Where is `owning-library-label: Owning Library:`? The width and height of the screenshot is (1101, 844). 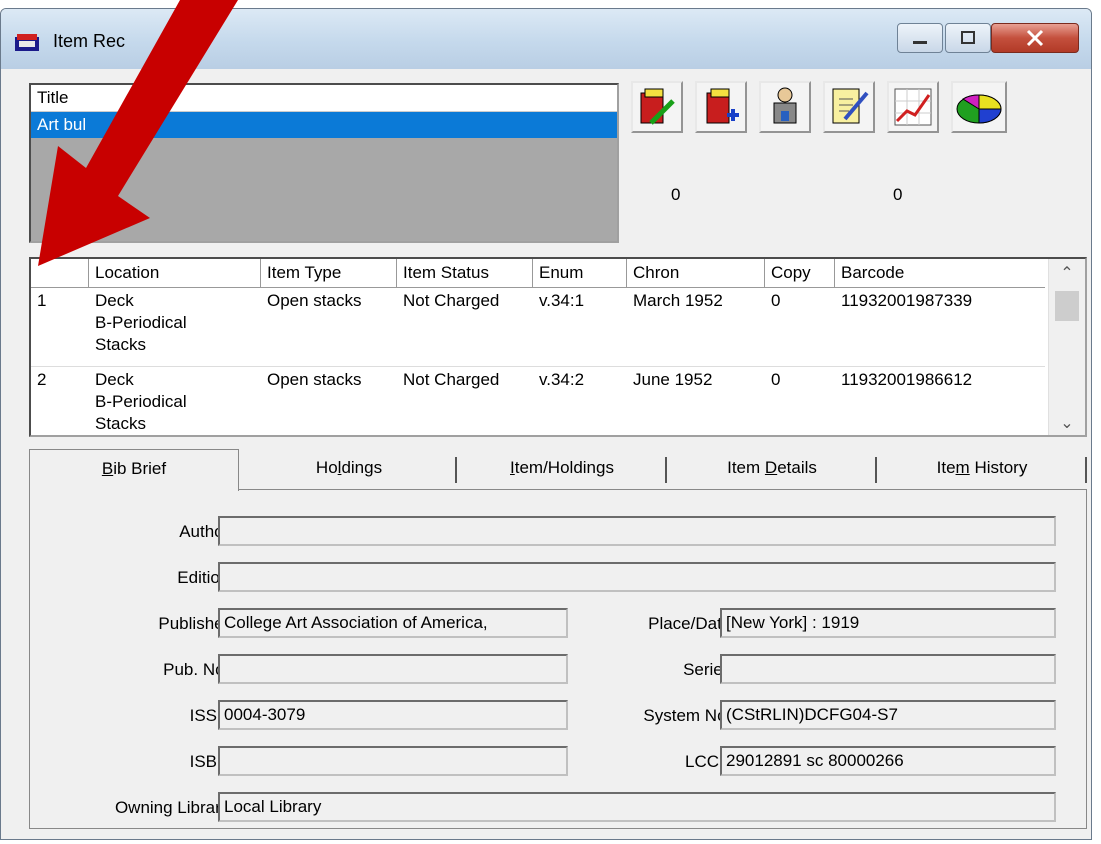
owning-library-label: Owning Library: is located at coordinates (174, 807).